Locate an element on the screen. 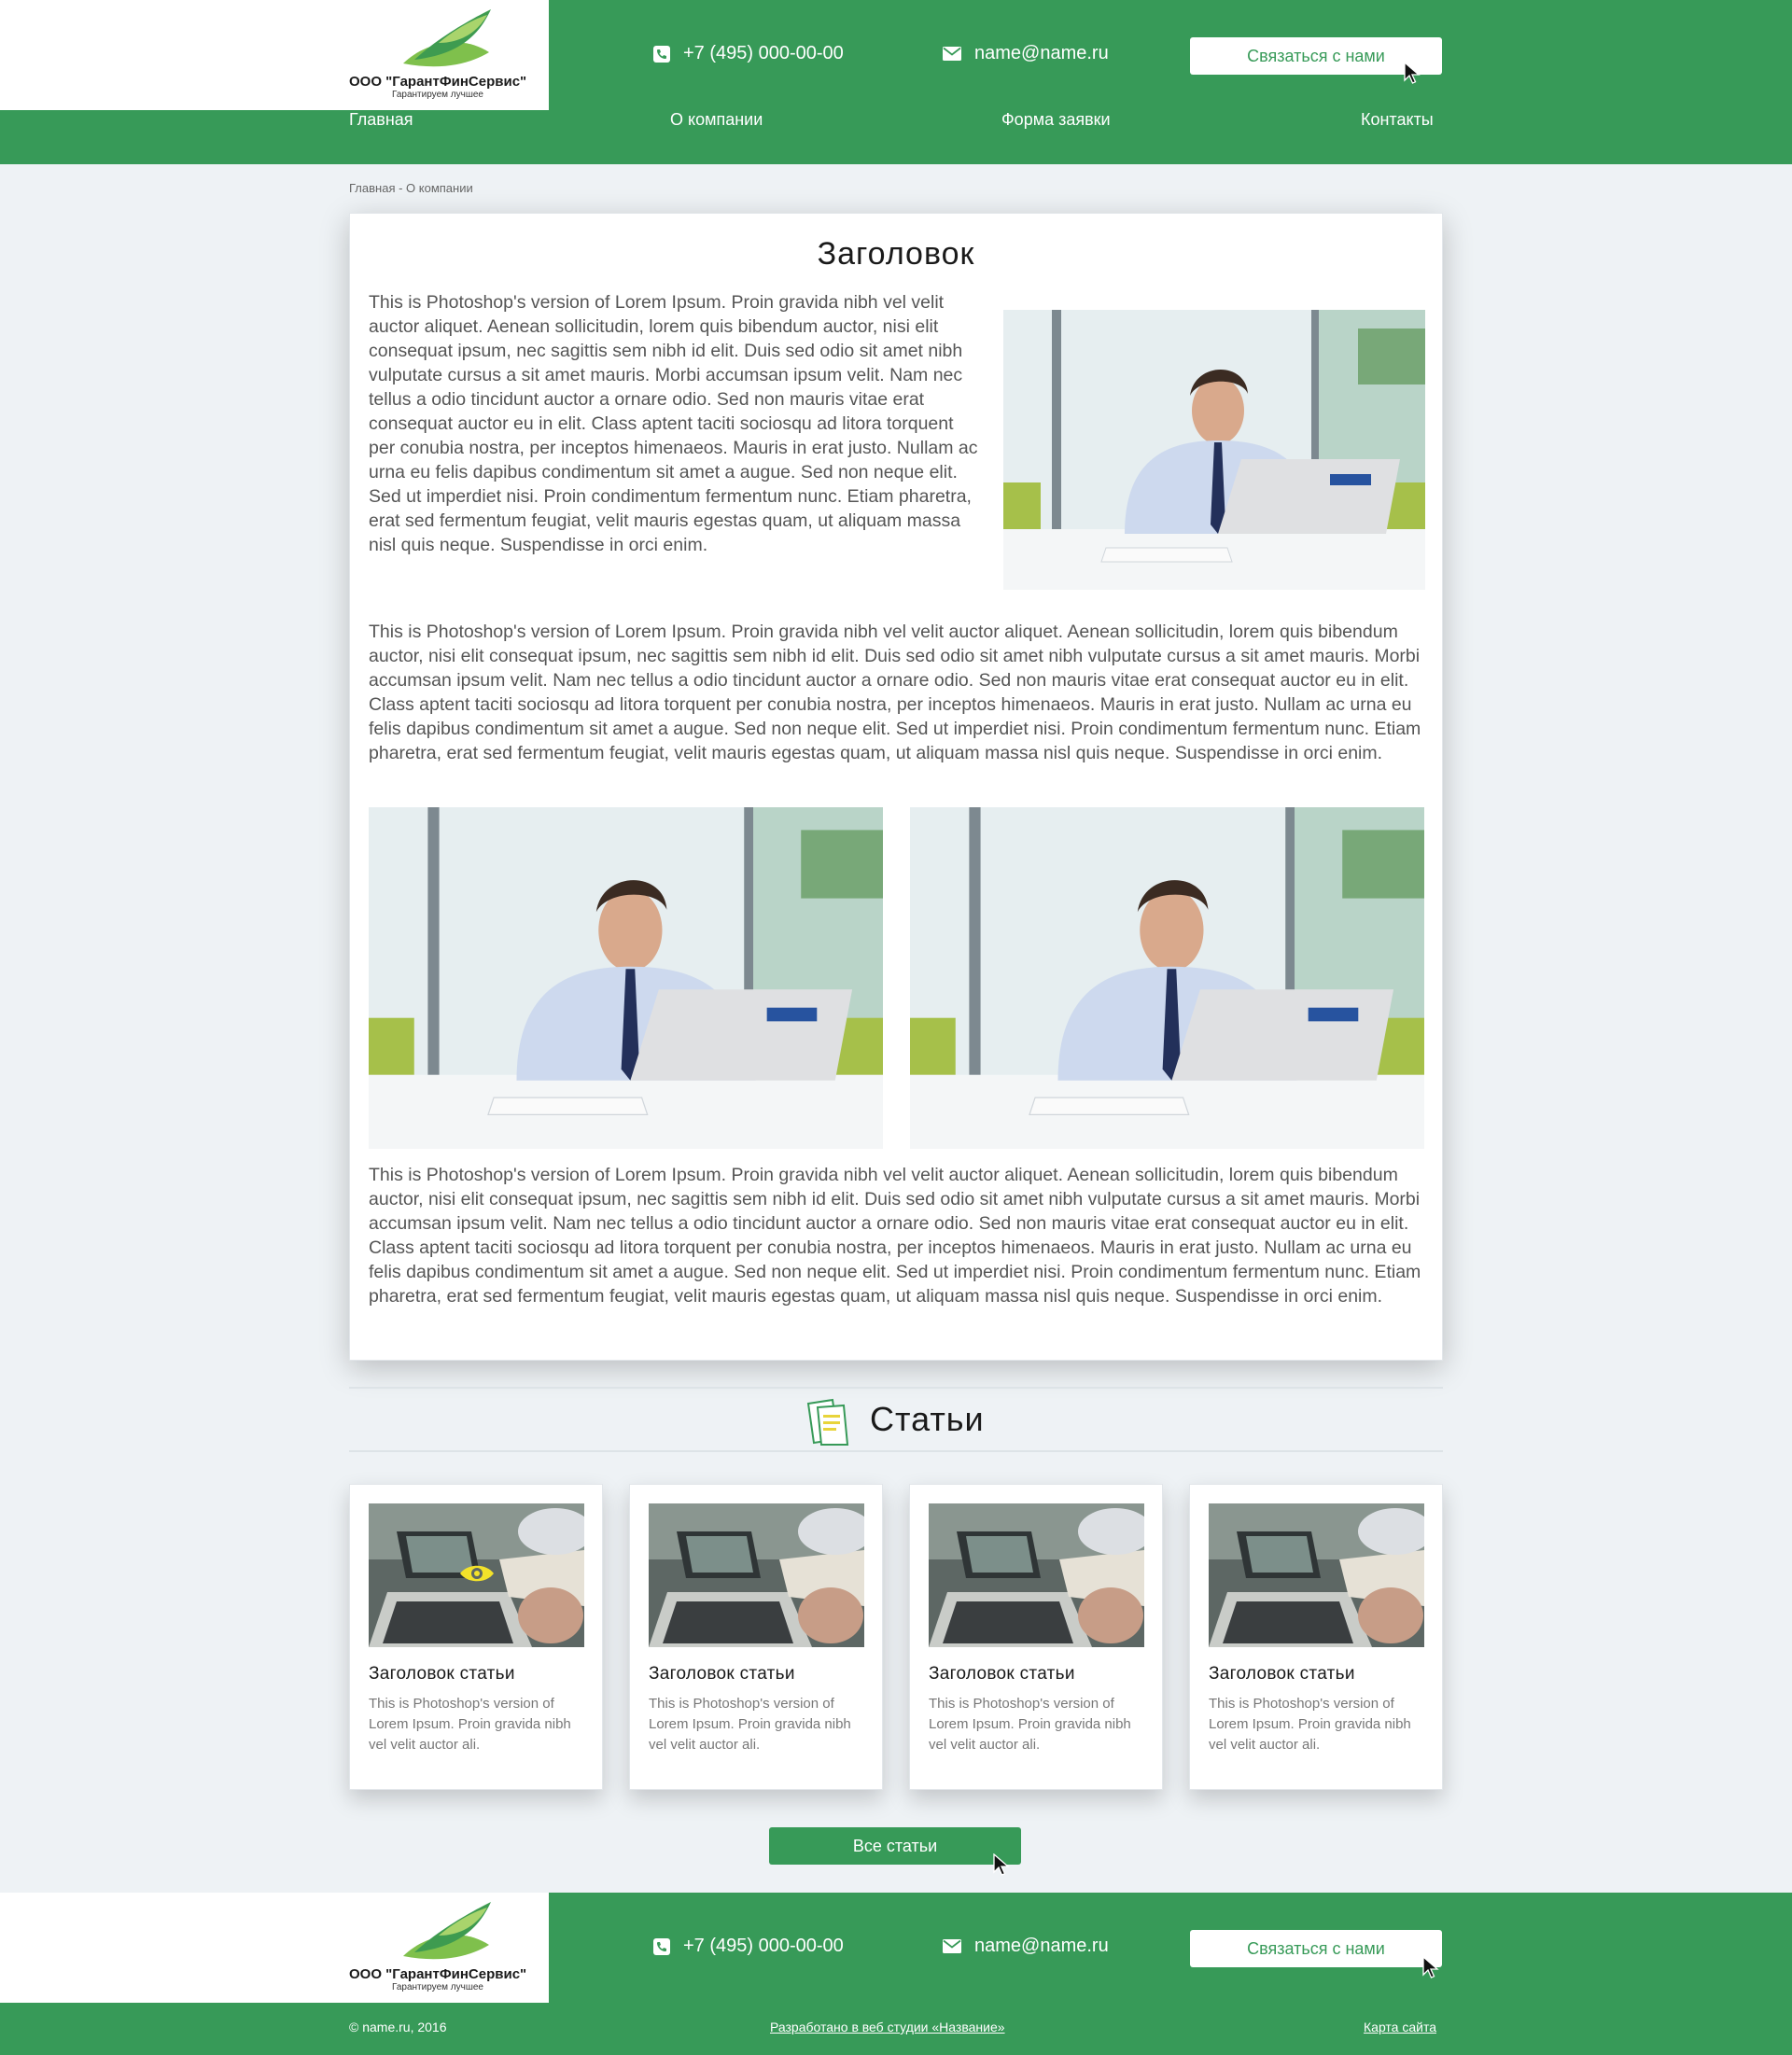 This screenshot has width=1792, height=2055. logo-area: ООО "ГарантФинСервис" Гарантируем лучшее is located at coordinates (274, 55).